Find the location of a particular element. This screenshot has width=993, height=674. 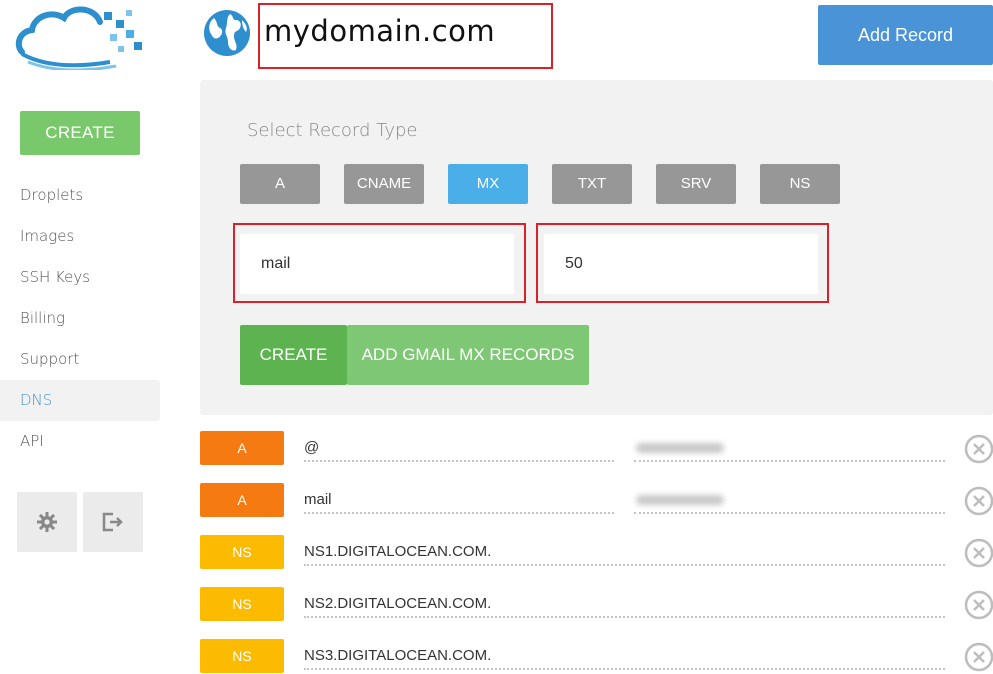

logout-icon is located at coordinates (112, 522).